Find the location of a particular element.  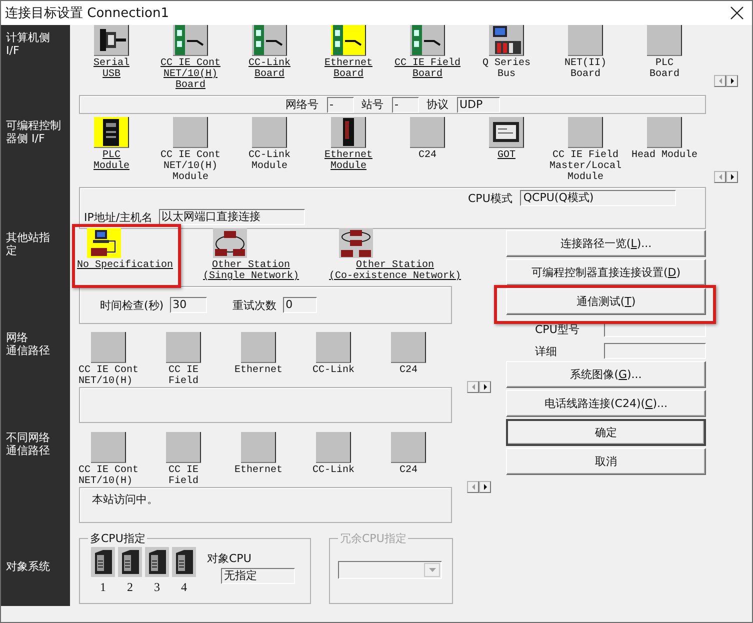

cpu-number: 3 is located at coordinates (157, 587).